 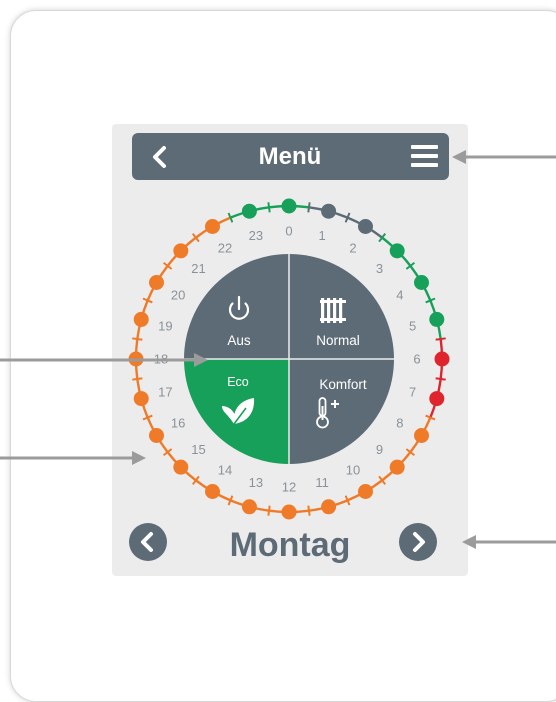 What do you see at coordinates (416, 359) in the screenshot?
I see `hour-label-6: 6` at bounding box center [416, 359].